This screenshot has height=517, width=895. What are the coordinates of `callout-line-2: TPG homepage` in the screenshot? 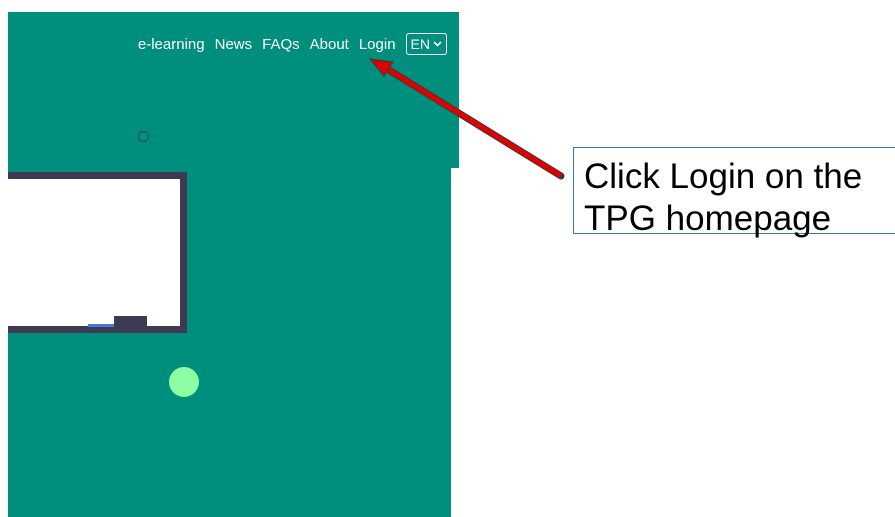 It's located at (708, 218).